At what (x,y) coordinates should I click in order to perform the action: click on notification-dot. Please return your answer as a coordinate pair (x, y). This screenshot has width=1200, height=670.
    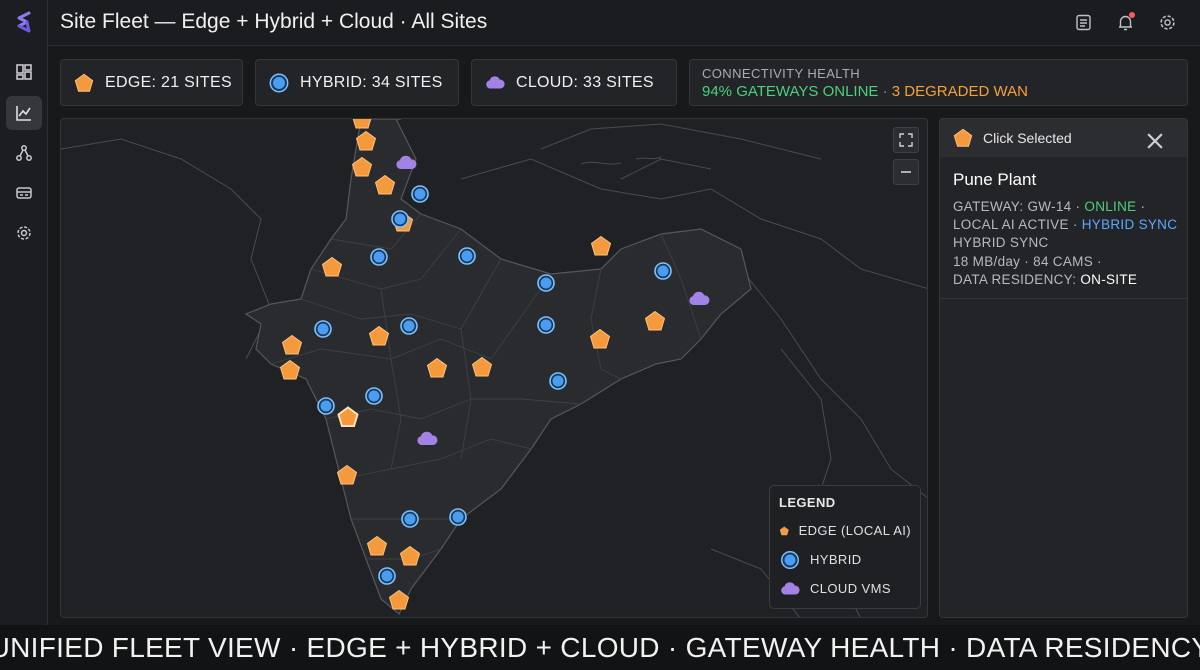
    Looking at the image, I should click on (1132, 15).